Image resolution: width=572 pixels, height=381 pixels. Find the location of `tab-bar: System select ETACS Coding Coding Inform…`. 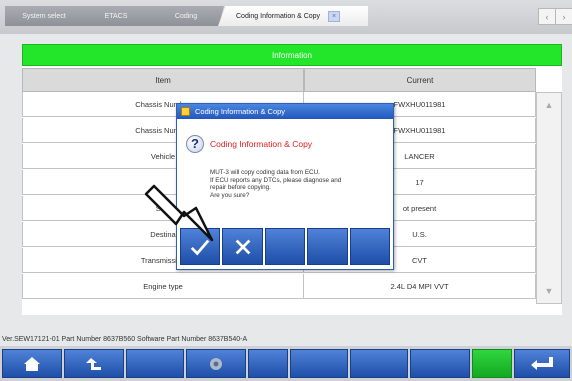

tab-bar: System select ETACS Coding Coding Inform… is located at coordinates (286, 17).